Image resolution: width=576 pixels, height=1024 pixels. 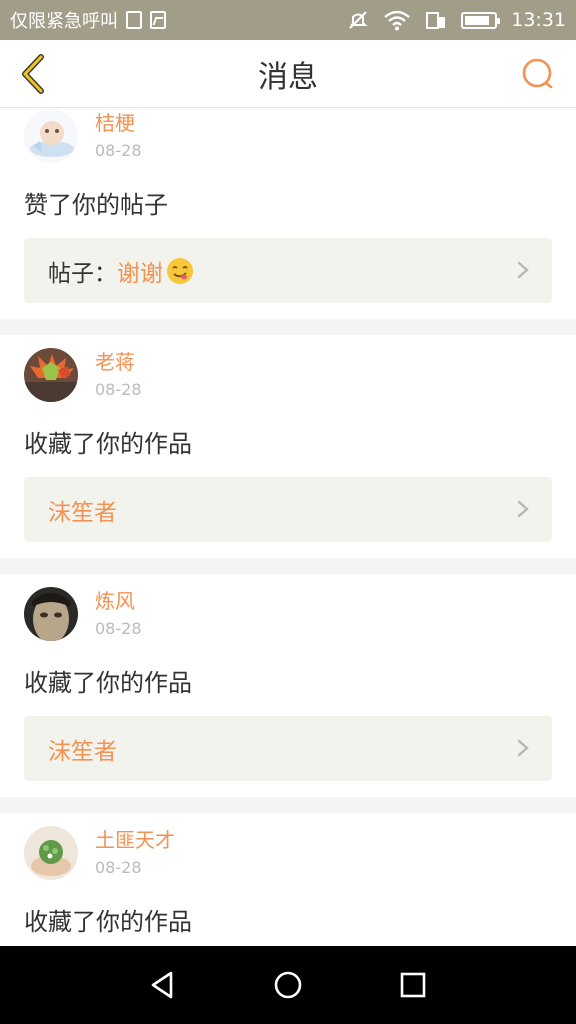 I want to click on system-recents-button, so click(x=413, y=985).